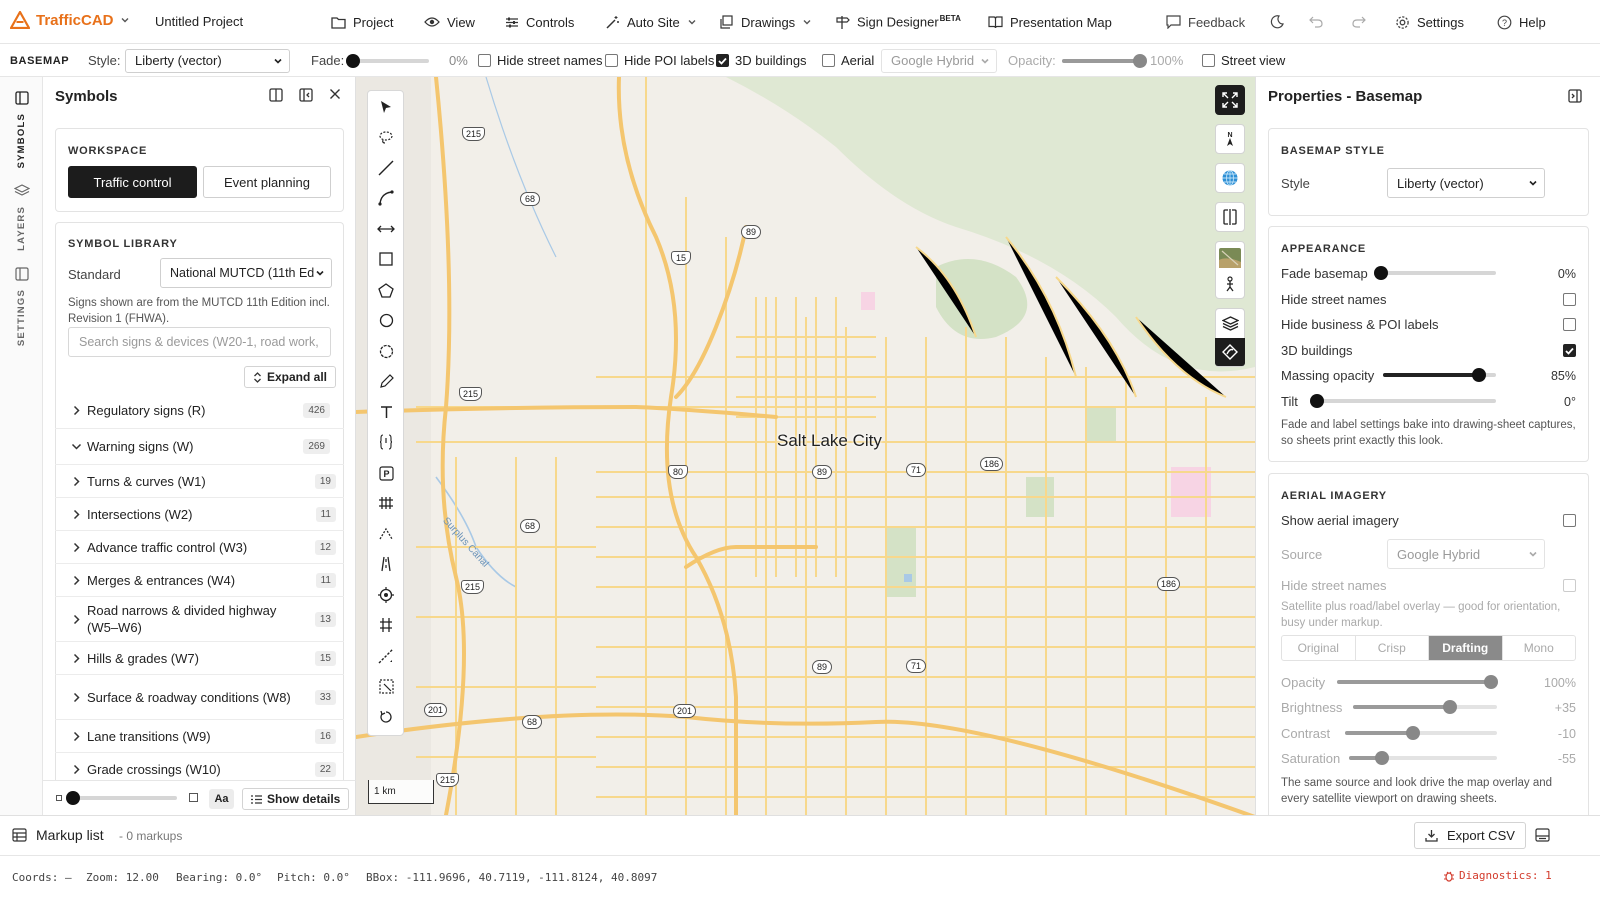 The image size is (1600, 900). What do you see at coordinates (761, 60) in the screenshot?
I see `buildings-3d-checkbox: 3D buildings` at bounding box center [761, 60].